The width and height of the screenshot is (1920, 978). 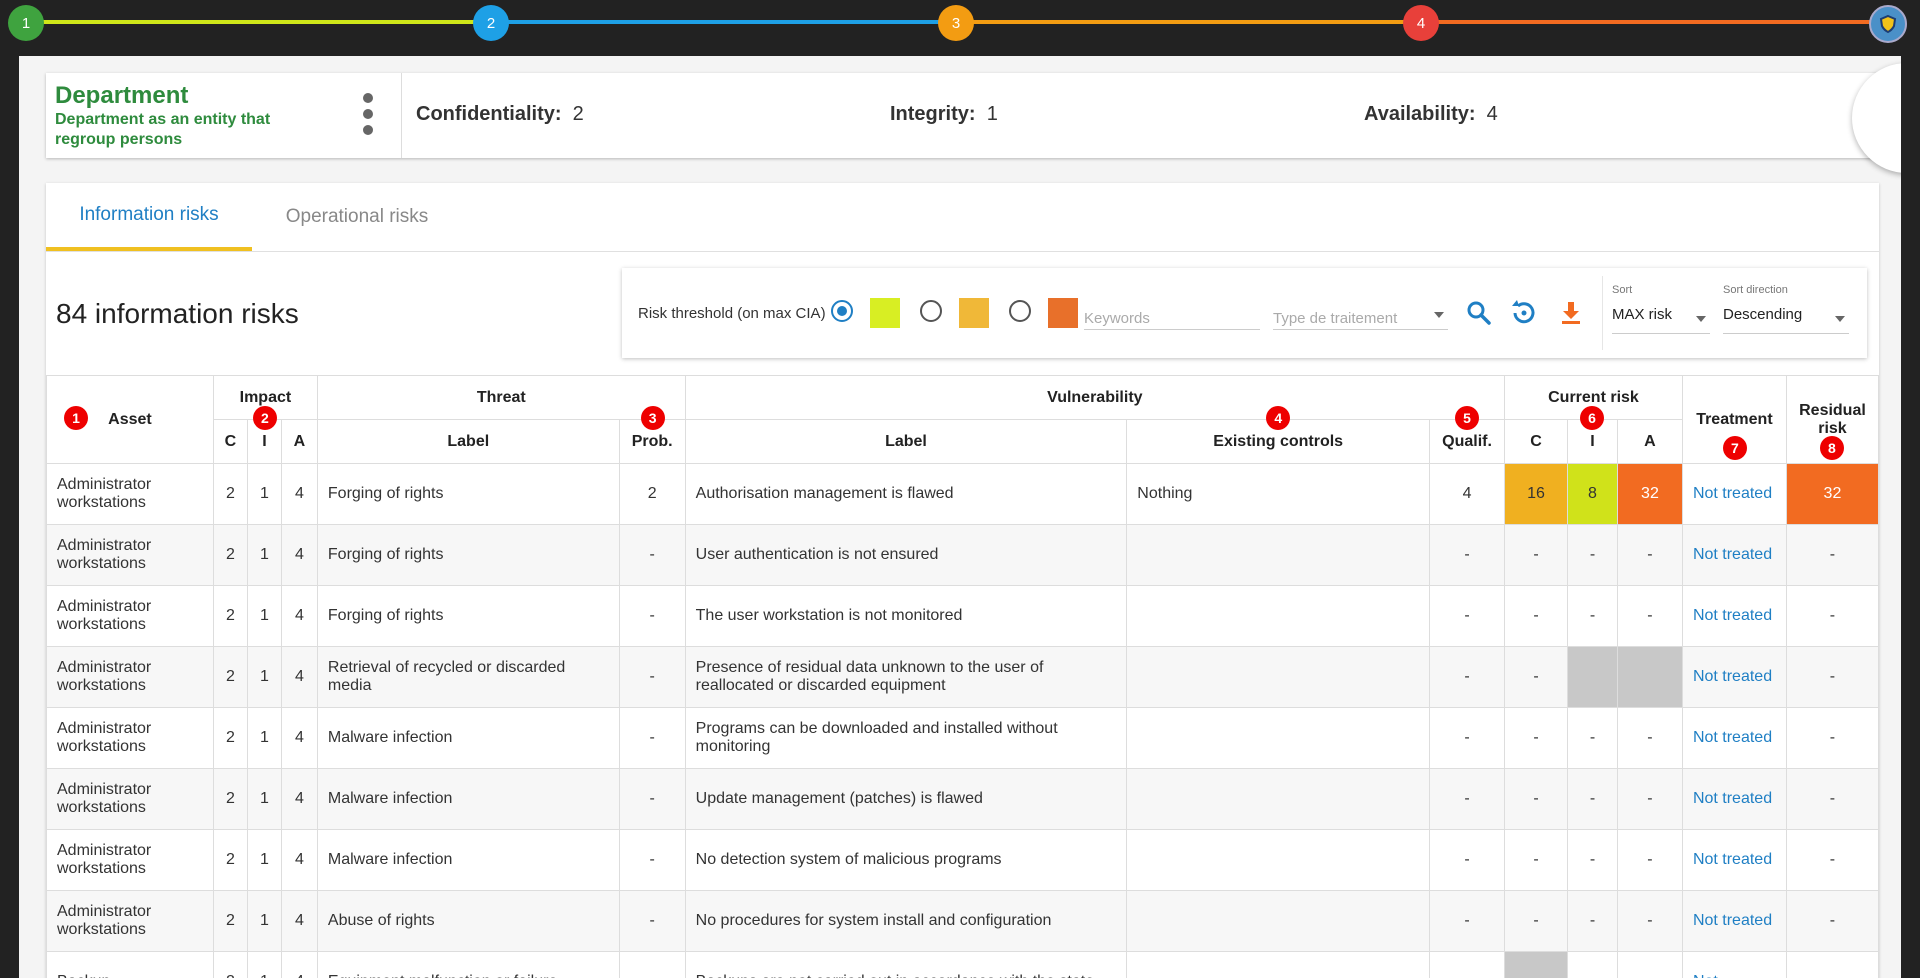 I want to click on header-prob: 3 Prob., so click(x=652, y=435).